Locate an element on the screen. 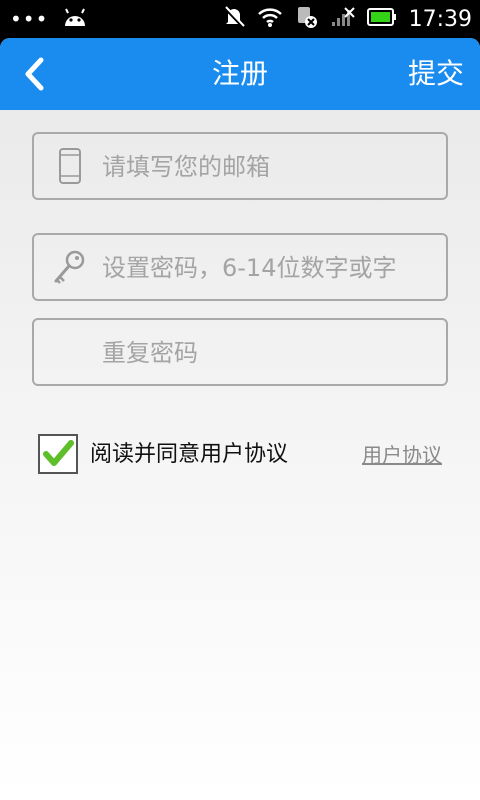  status-bar: ••• 17:39 is located at coordinates (240, 19).